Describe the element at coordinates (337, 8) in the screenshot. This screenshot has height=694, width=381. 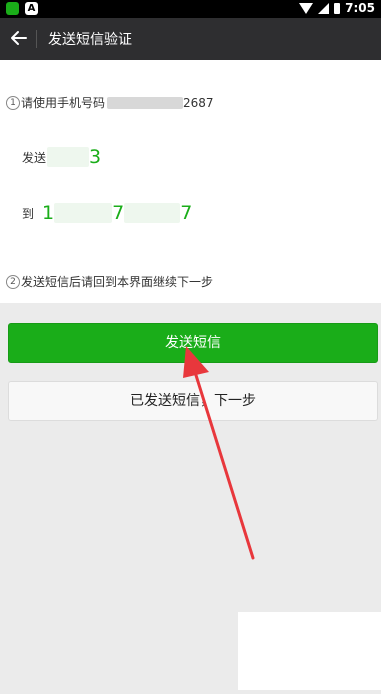
I see `battery-icon` at that location.